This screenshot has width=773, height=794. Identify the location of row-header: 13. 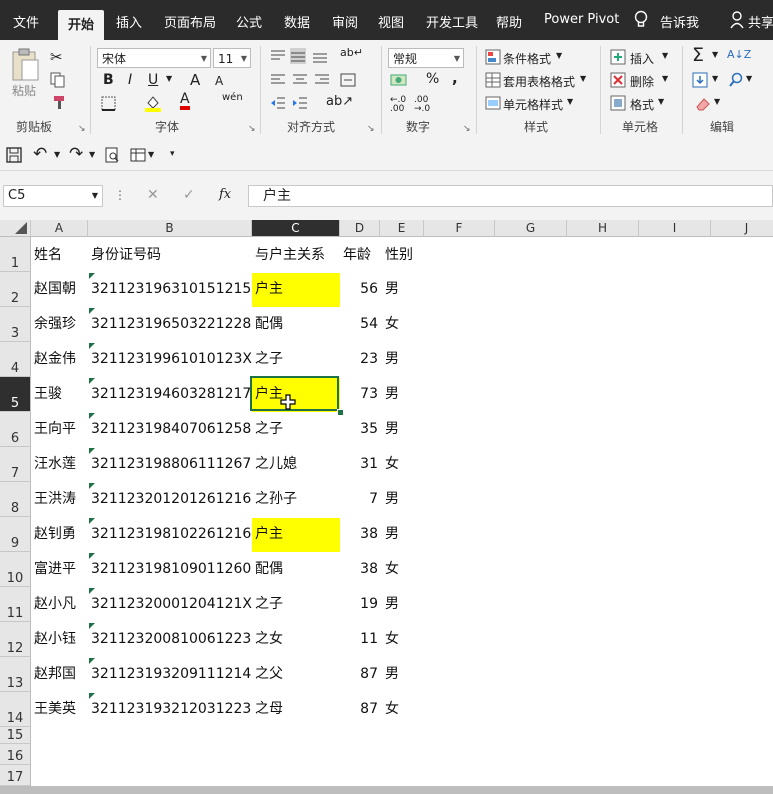
(15, 674).